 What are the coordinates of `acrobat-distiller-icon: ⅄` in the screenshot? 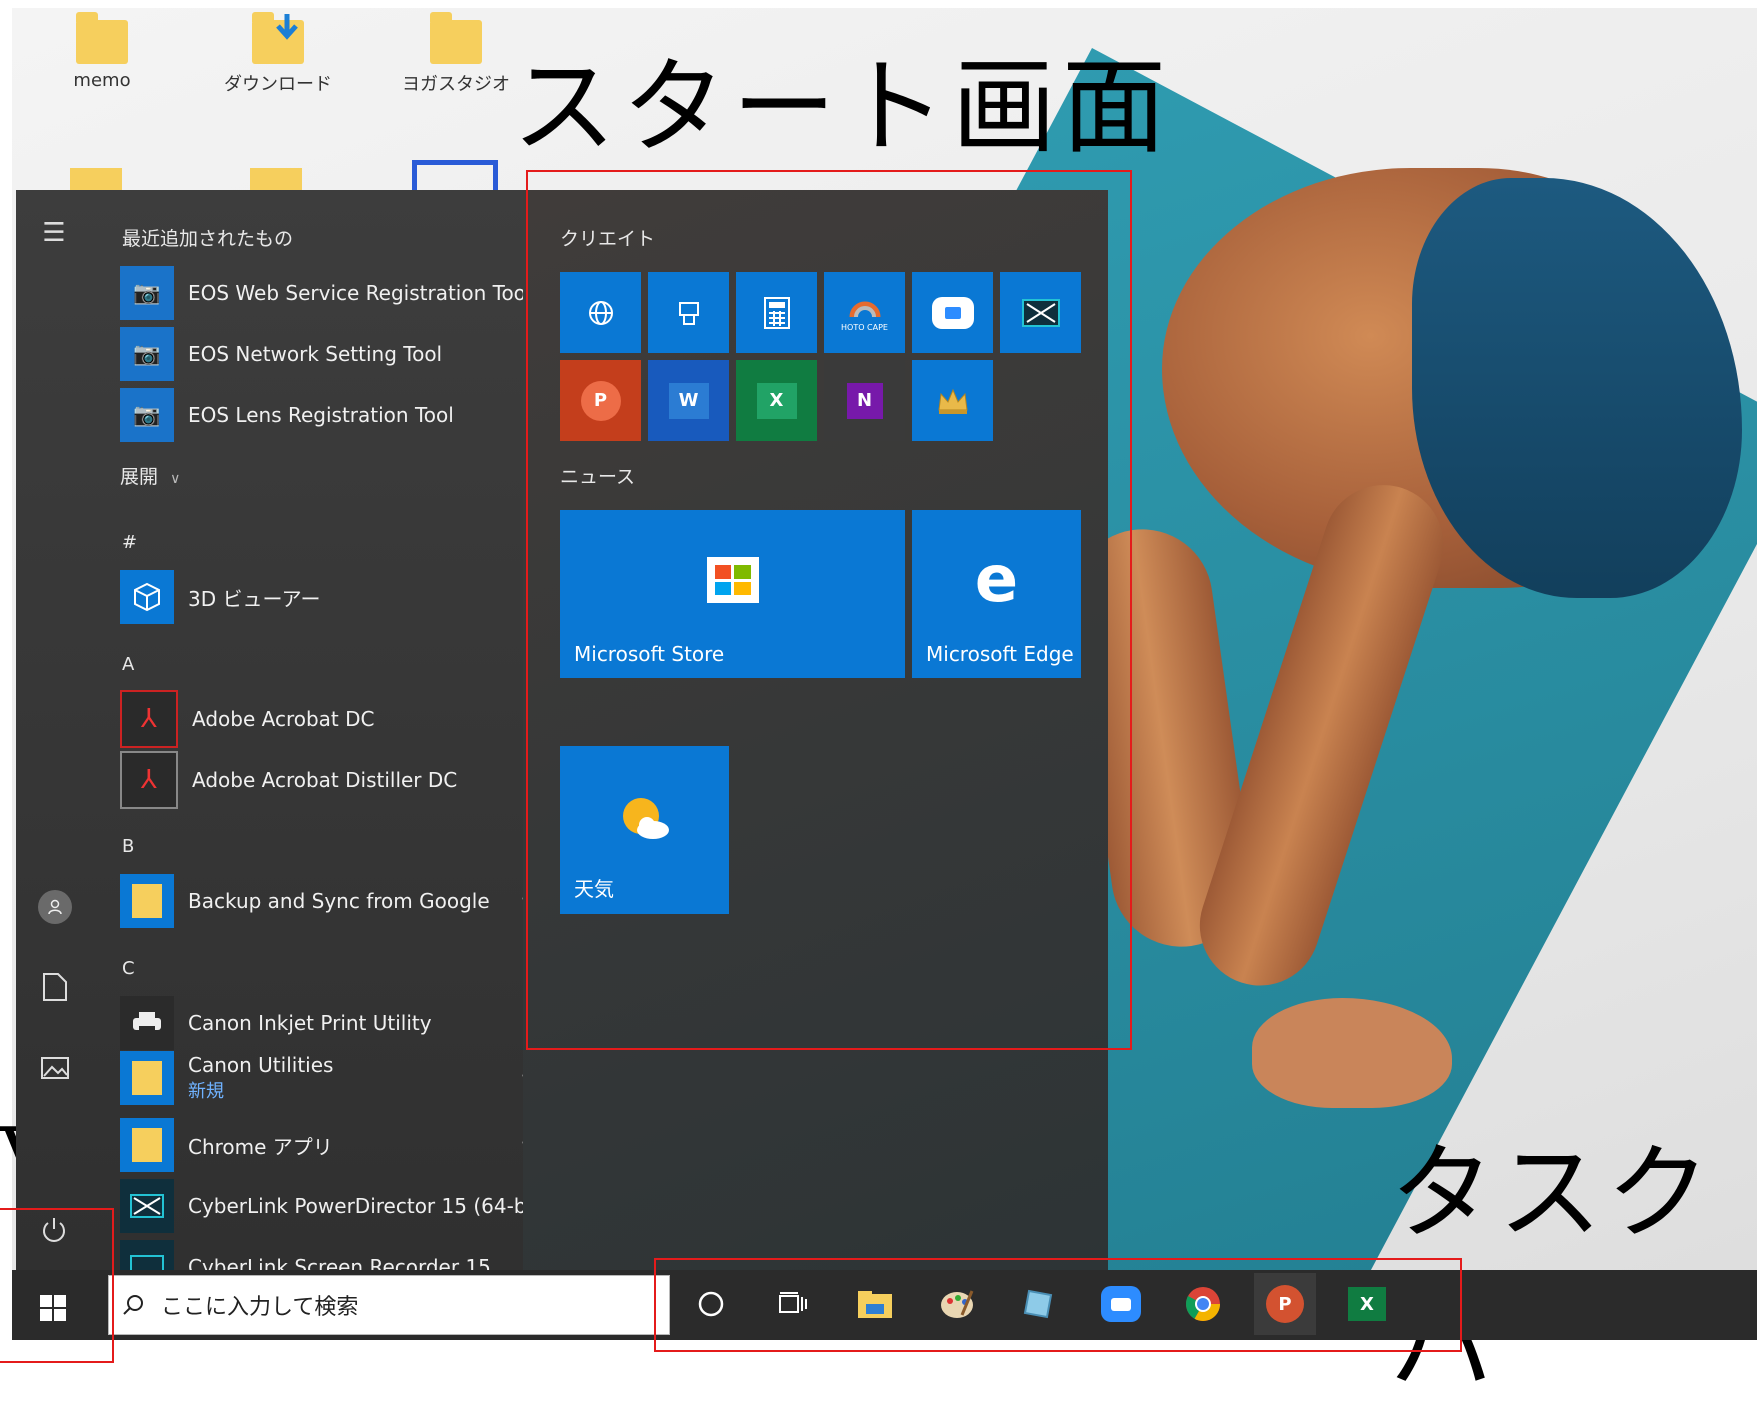 It's located at (149, 780).